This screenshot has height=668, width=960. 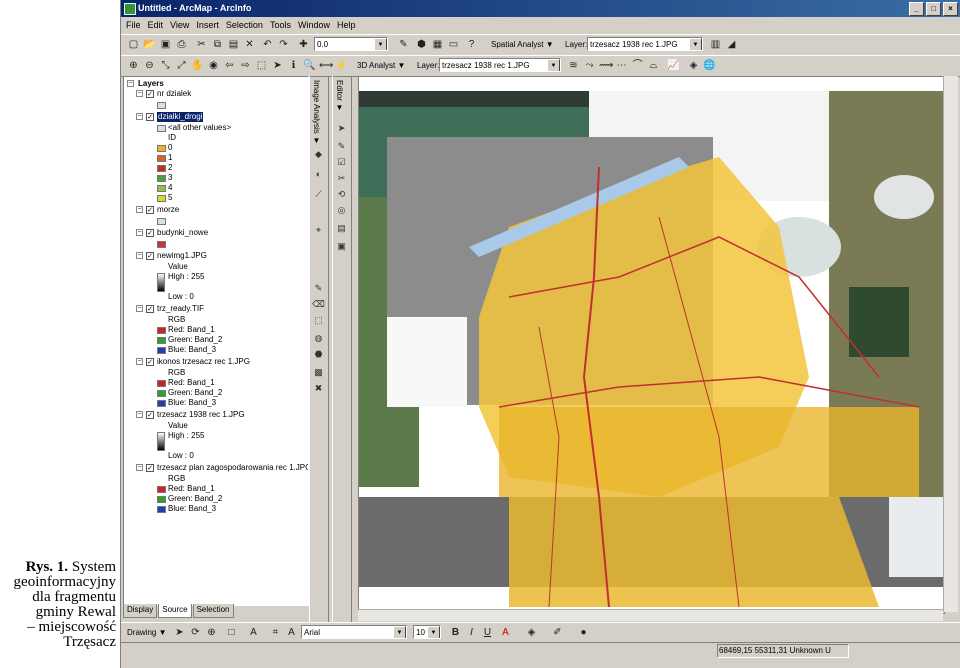 What do you see at coordinates (341, 65) in the screenshot?
I see `hyperlink-icon: ⚡` at bounding box center [341, 65].